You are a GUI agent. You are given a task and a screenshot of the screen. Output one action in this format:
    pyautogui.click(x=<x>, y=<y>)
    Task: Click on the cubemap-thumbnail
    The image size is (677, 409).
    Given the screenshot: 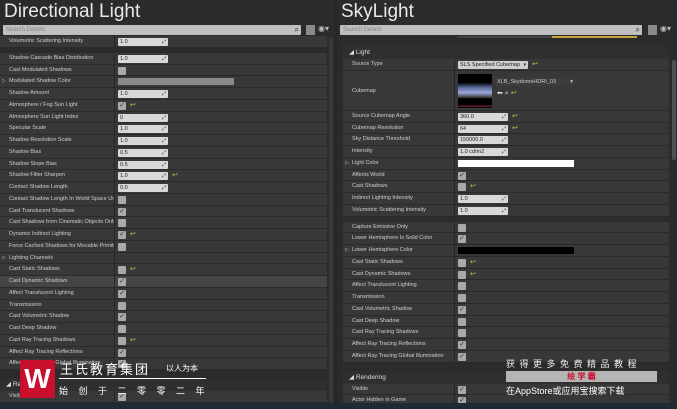 What is the action you would take?
    pyautogui.click(x=475, y=90)
    